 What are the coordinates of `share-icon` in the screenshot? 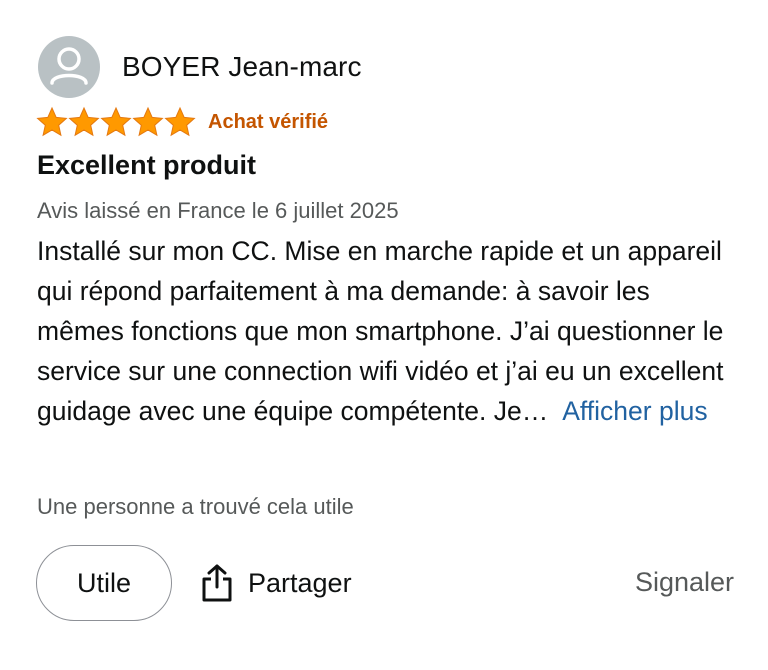 It's located at (217, 583).